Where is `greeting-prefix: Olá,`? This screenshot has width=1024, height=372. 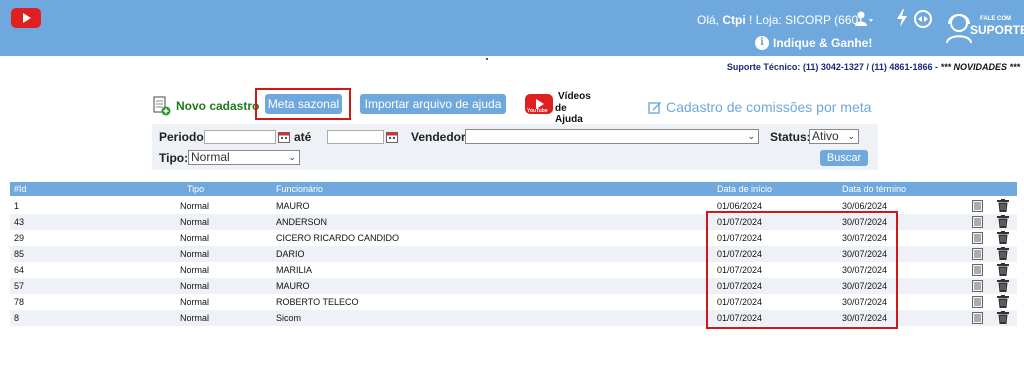
greeting-prefix: Olá, is located at coordinates (710, 20).